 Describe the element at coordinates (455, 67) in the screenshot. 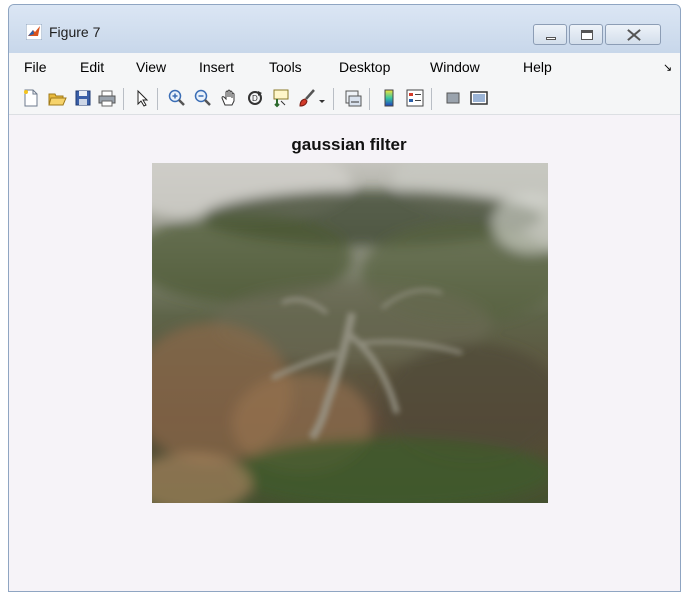

I see `menu-window: Window` at that location.